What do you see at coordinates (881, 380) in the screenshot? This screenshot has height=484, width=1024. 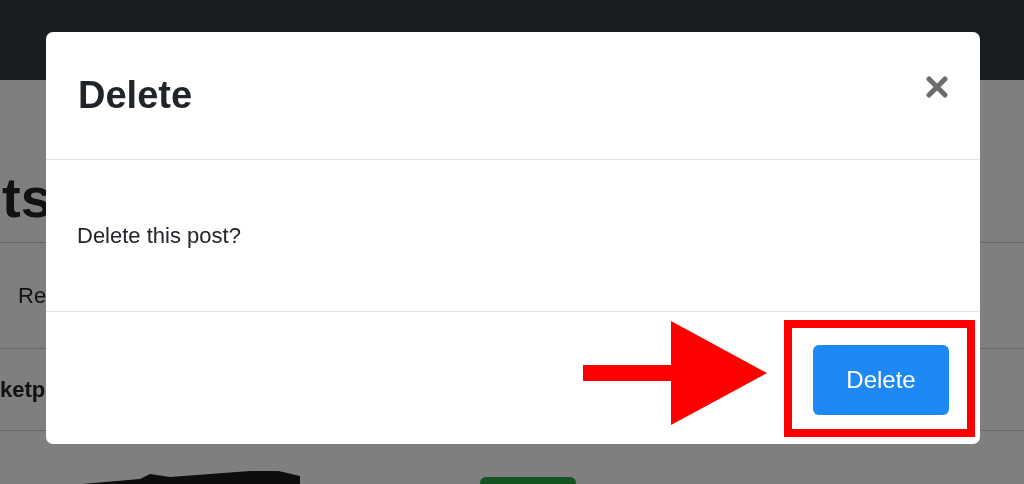 I see `delete-button: Delete` at bounding box center [881, 380].